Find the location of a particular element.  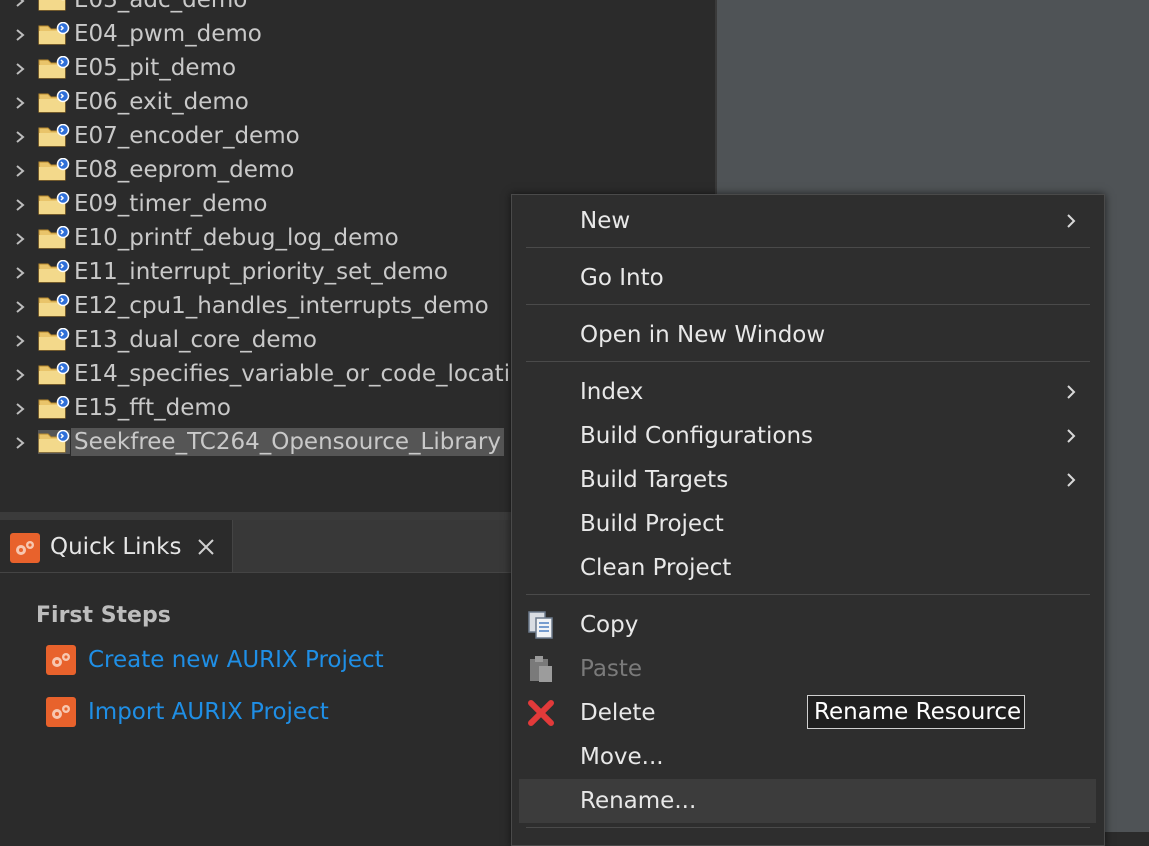

tab-quick-links: Quick Links is located at coordinates (116, 546).